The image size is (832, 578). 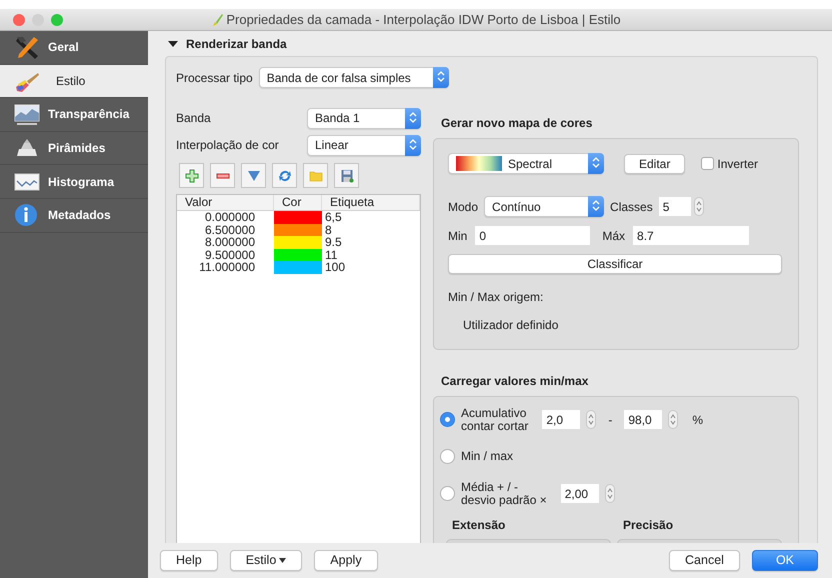 I want to click on origin-value: Utilizador definido, so click(x=511, y=325).